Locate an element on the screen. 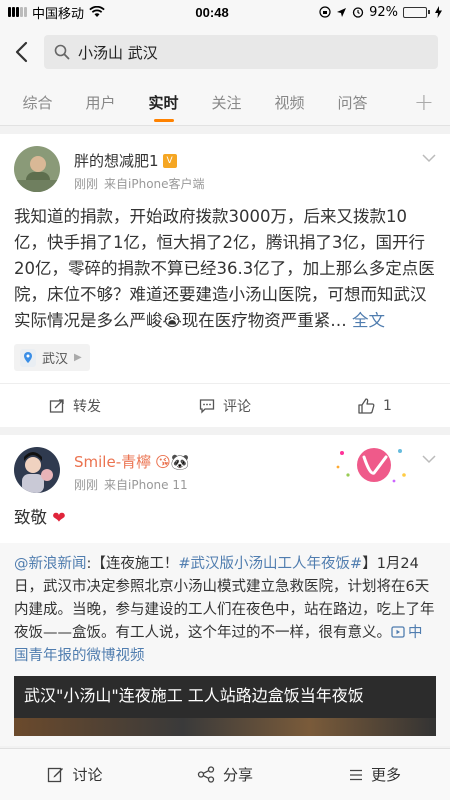  tab-users: 用户 is located at coordinates (100, 103).